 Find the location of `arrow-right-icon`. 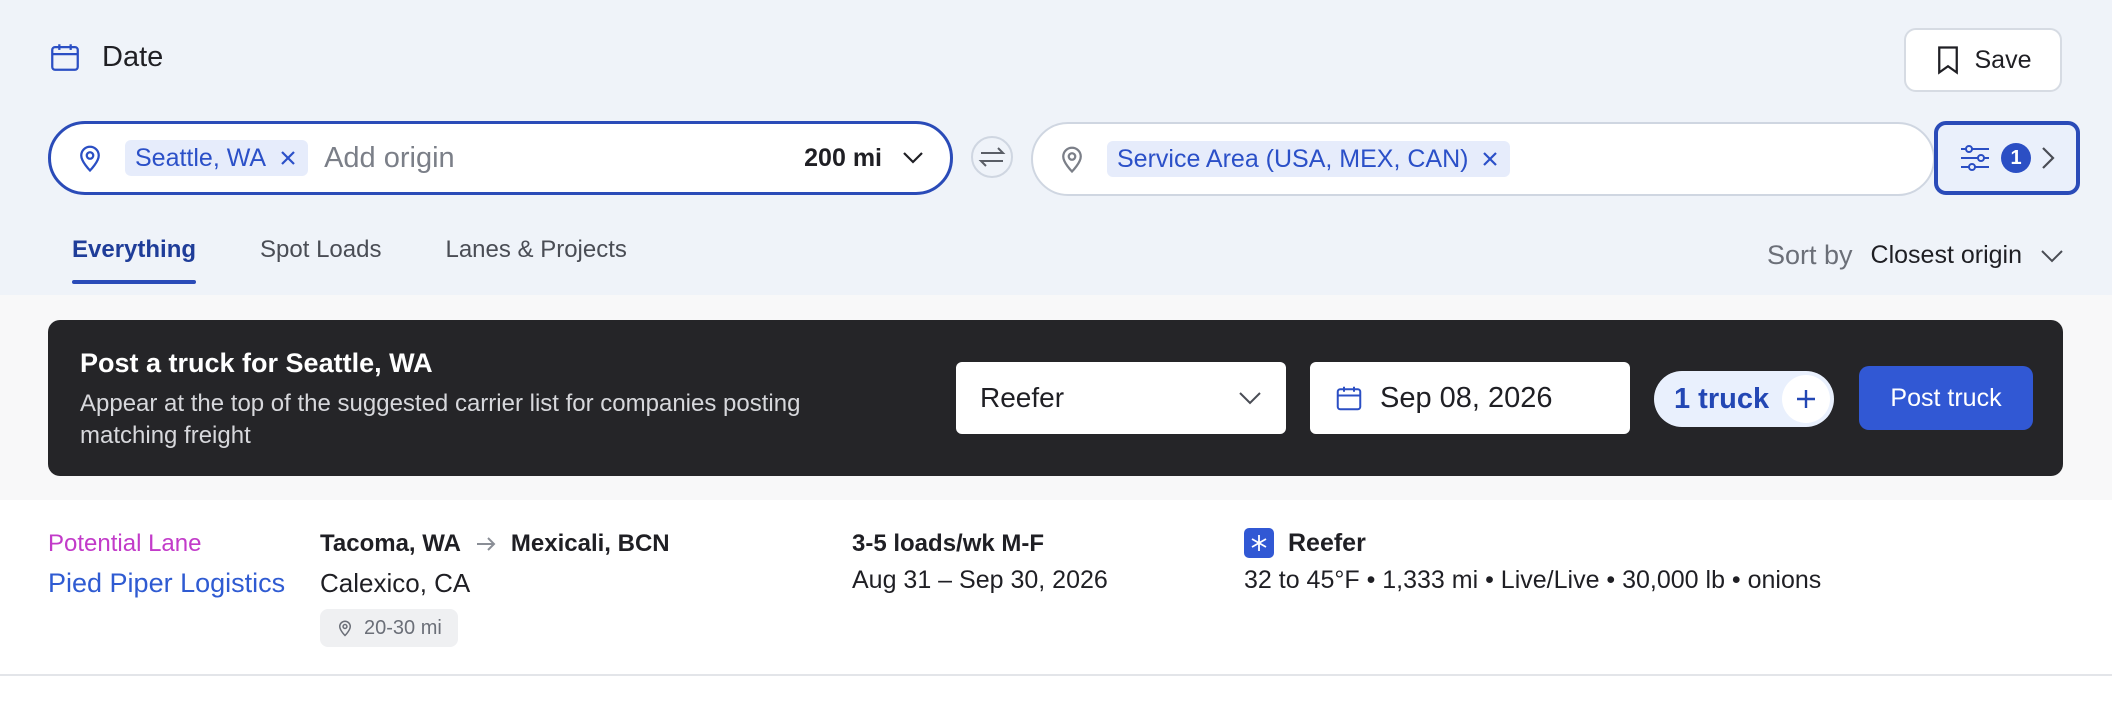

arrow-right-icon is located at coordinates (486, 544).